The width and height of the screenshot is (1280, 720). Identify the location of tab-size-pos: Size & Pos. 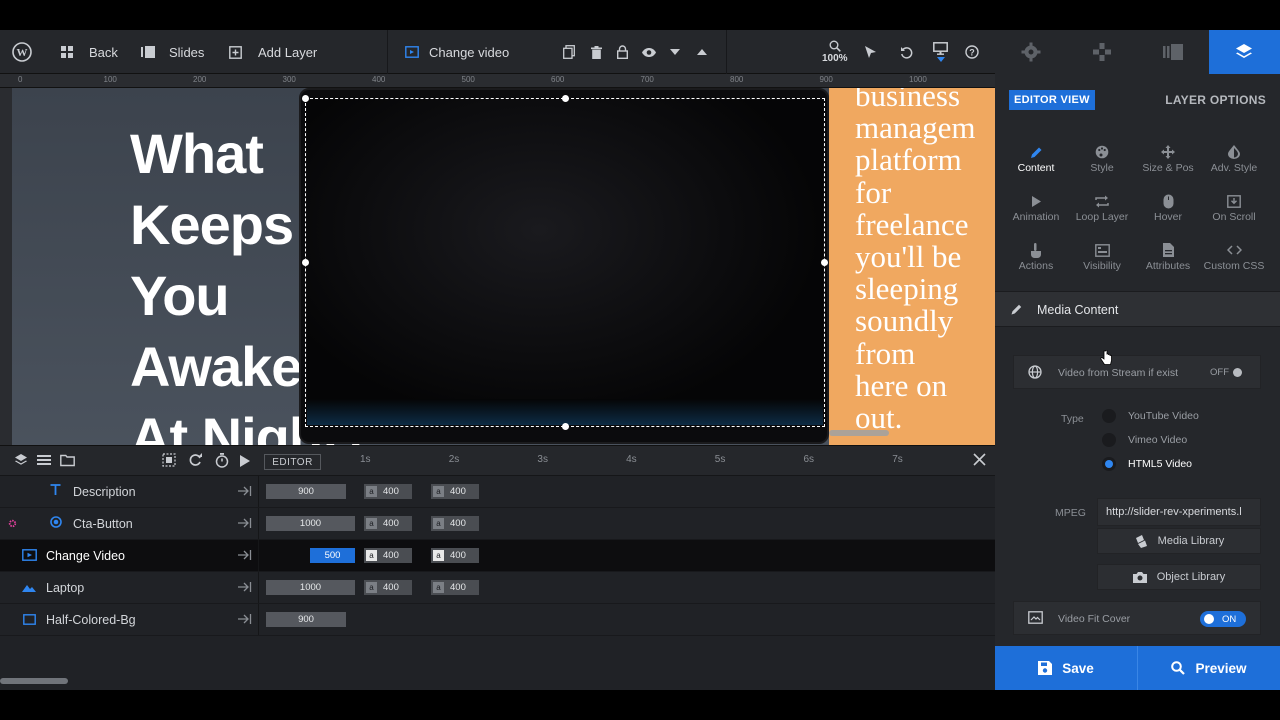
(1168, 162).